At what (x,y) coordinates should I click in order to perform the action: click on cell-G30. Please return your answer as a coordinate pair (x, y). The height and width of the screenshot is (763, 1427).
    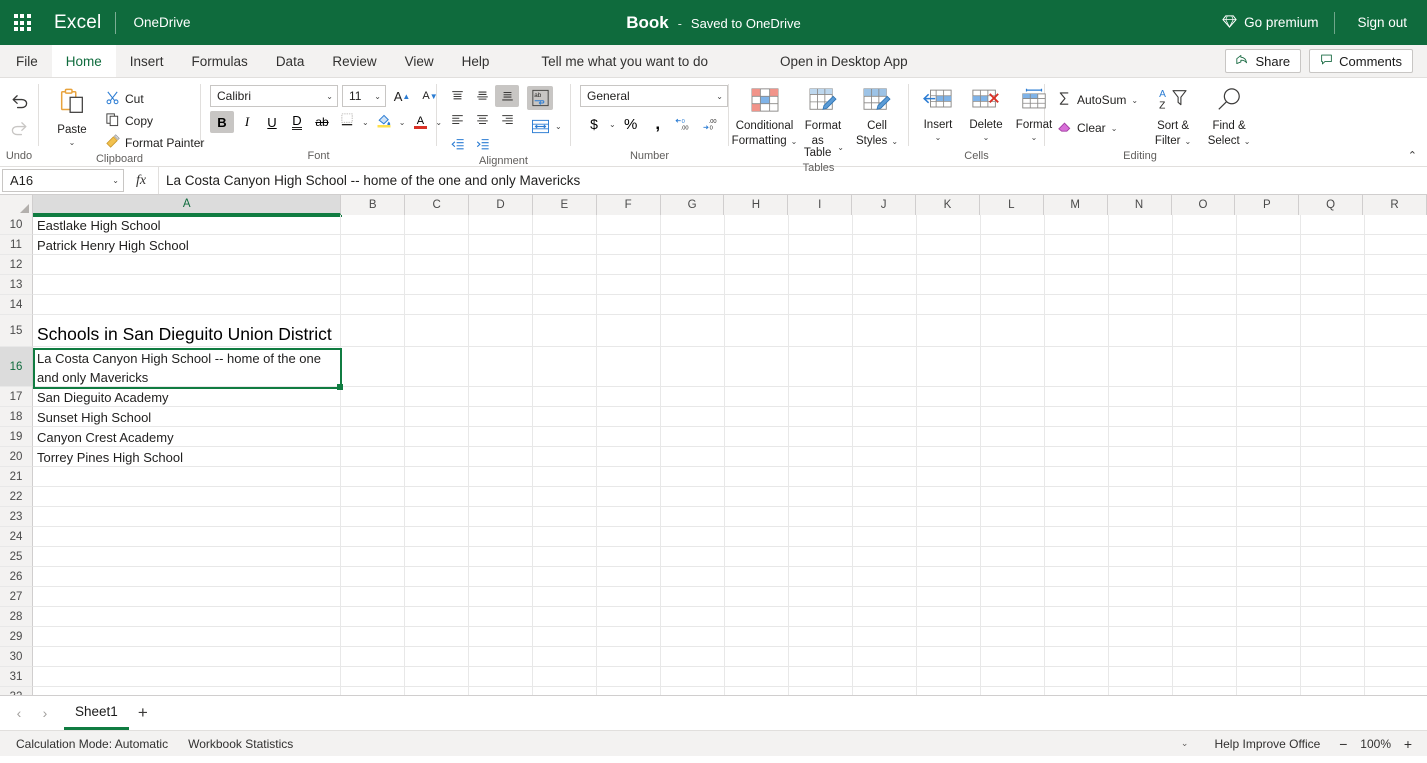
    Looking at the image, I should click on (693, 656).